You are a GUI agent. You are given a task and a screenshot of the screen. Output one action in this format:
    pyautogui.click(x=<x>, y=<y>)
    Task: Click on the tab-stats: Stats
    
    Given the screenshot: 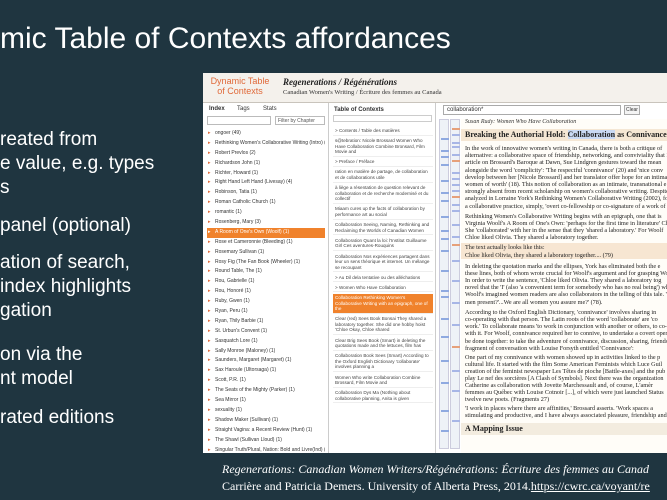 What is the action you would take?
    pyautogui.click(x=270, y=109)
    